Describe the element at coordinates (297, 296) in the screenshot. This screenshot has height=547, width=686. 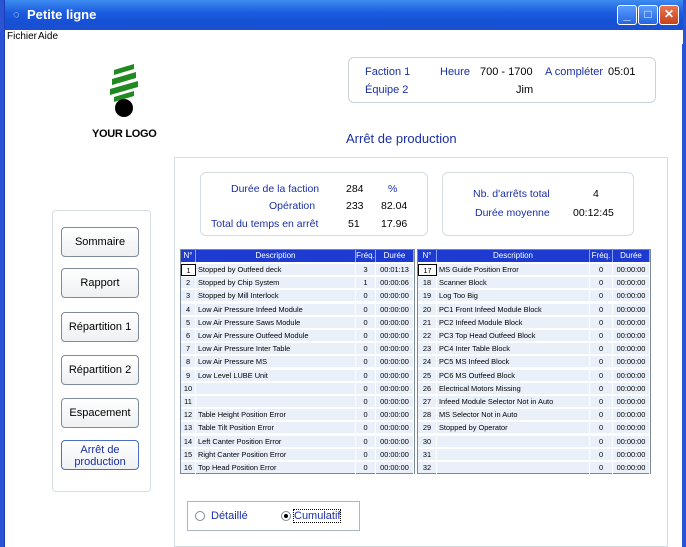
I see `table-row: 3 Stopped by Mill Interlock 0 00:00:00` at that location.